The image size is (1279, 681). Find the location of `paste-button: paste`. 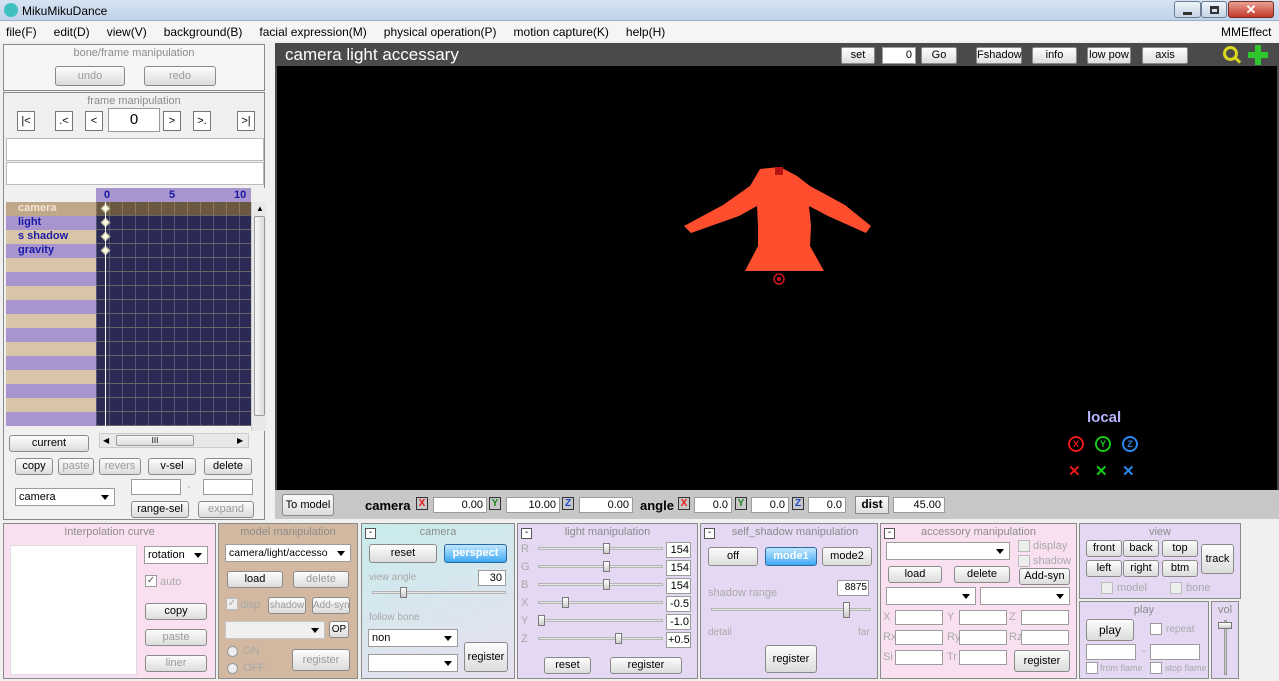

paste-button: paste is located at coordinates (76, 466).